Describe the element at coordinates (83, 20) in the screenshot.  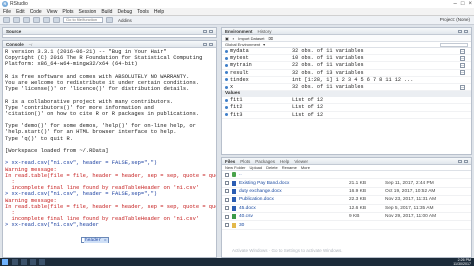
I see `goto-file-input: Go to file/function` at that location.